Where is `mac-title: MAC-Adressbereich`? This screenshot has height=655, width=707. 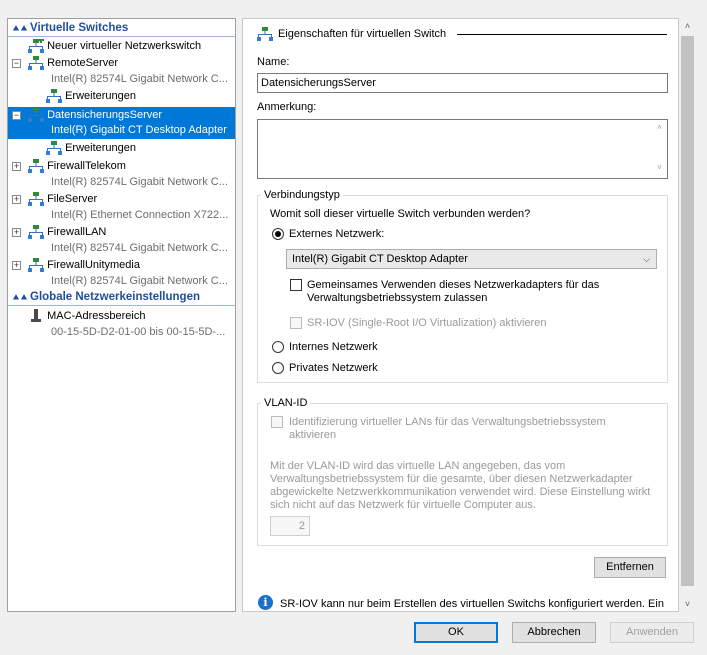 mac-title: MAC-Adressbereich is located at coordinates (96, 316).